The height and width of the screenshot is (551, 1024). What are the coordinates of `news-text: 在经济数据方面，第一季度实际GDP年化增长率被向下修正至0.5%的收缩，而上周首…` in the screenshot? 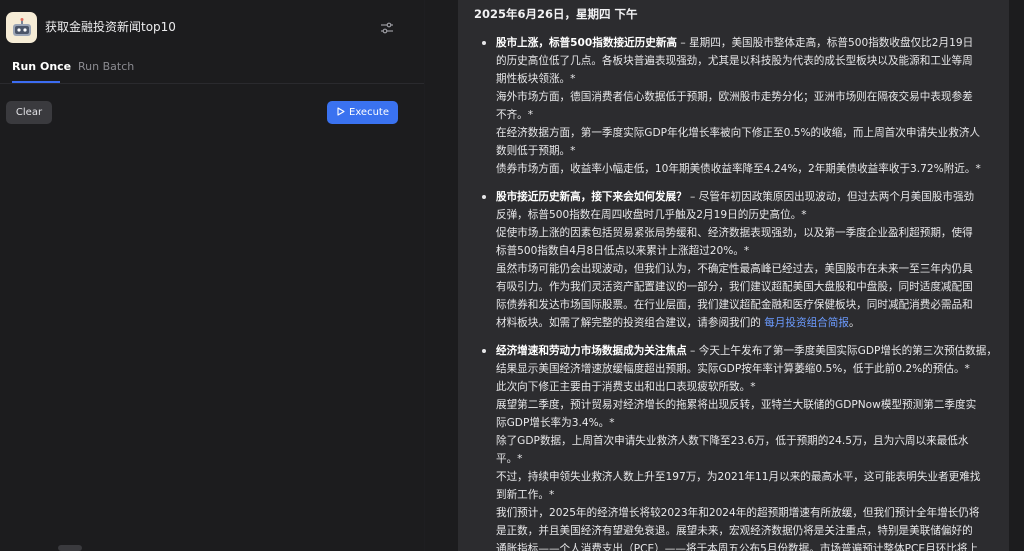 It's located at (738, 133).